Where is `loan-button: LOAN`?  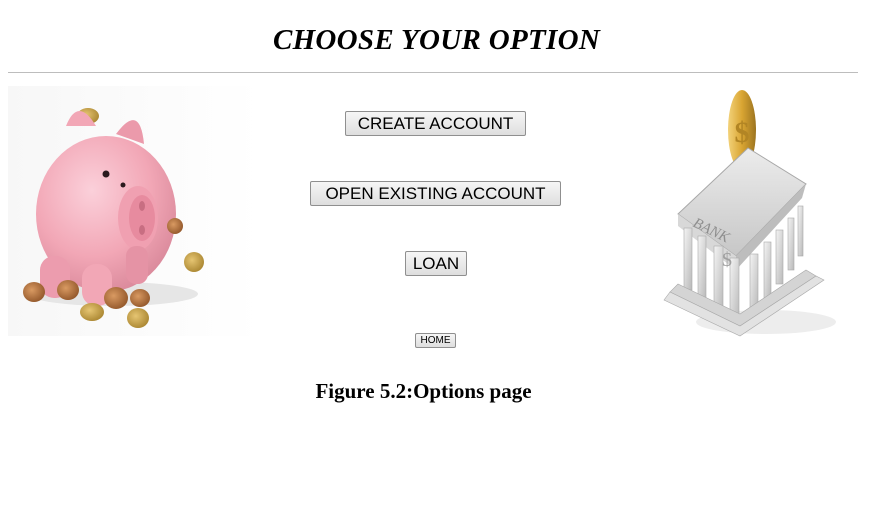
loan-button: LOAN is located at coordinates (436, 263).